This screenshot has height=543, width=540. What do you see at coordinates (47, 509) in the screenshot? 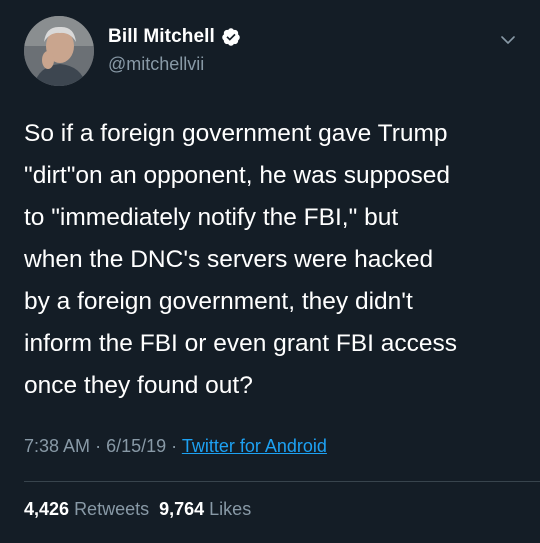
I see `retweets-count: 4,426` at bounding box center [47, 509].